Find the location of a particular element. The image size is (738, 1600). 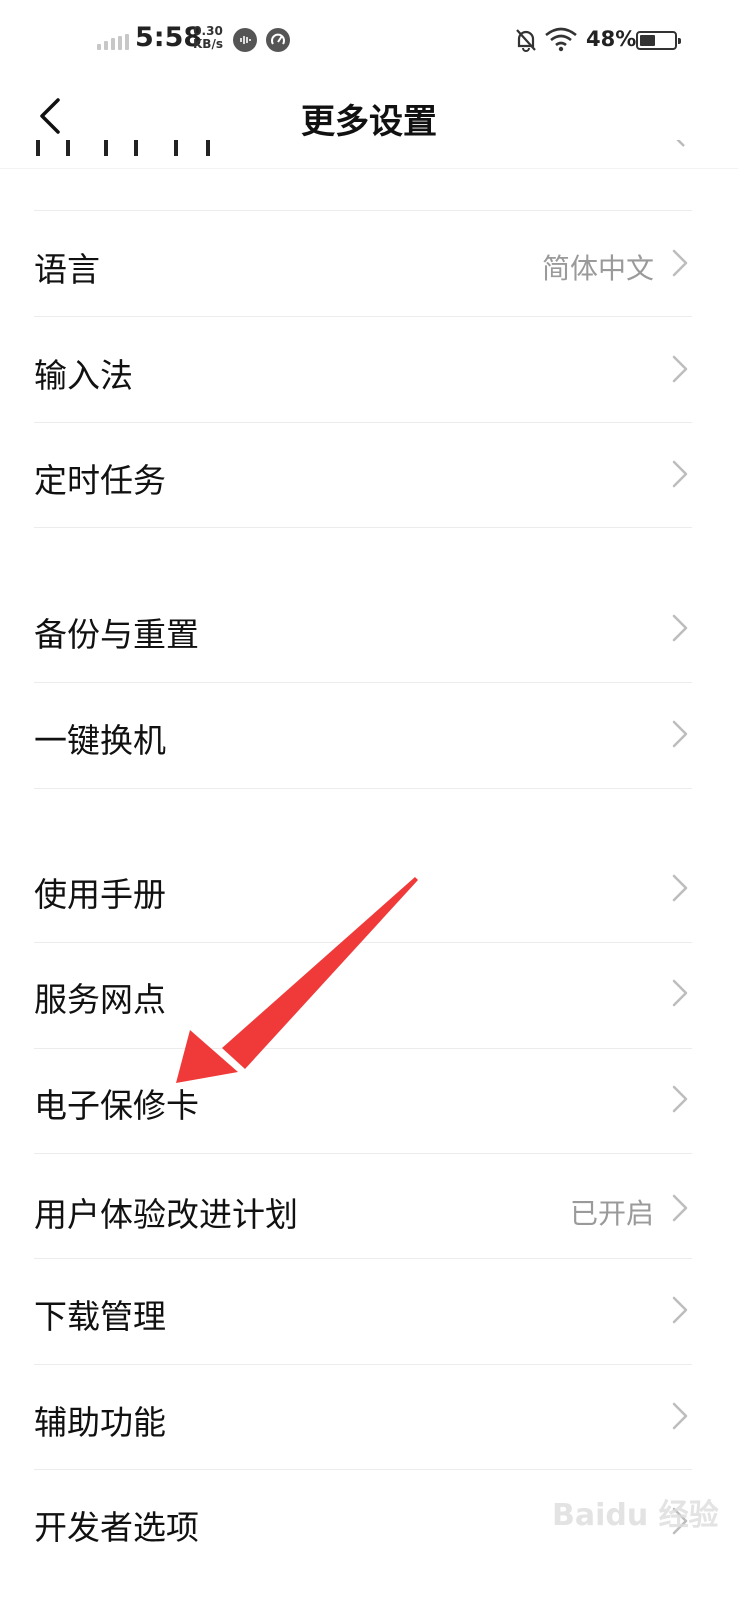

annotation-arrow is located at coordinates (297, 980).